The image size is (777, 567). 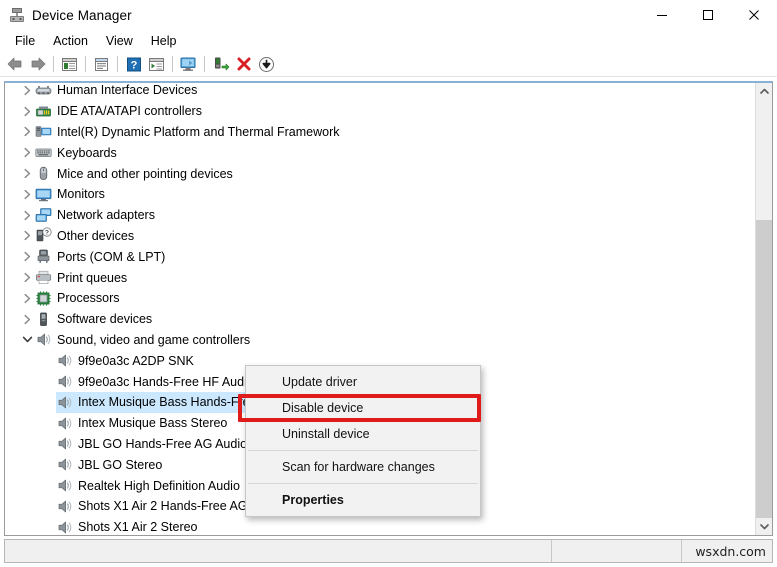 What do you see at coordinates (363, 500) in the screenshot?
I see `context-menu-item: Properties` at bounding box center [363, 500].